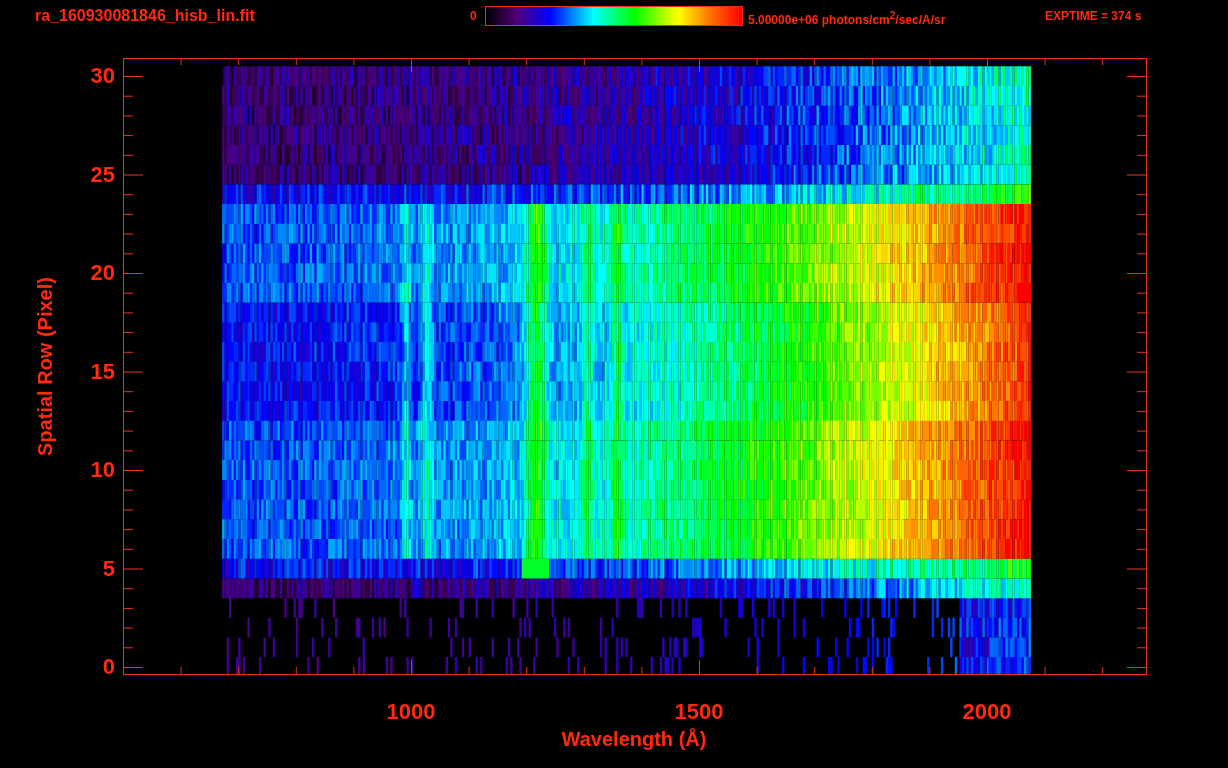 This screenshot has height=768, width=1228. Describe the element at coordinates (1093, 16) in the screenshot. I see `exposure-time: EXPTIME = 374 s` at that location.